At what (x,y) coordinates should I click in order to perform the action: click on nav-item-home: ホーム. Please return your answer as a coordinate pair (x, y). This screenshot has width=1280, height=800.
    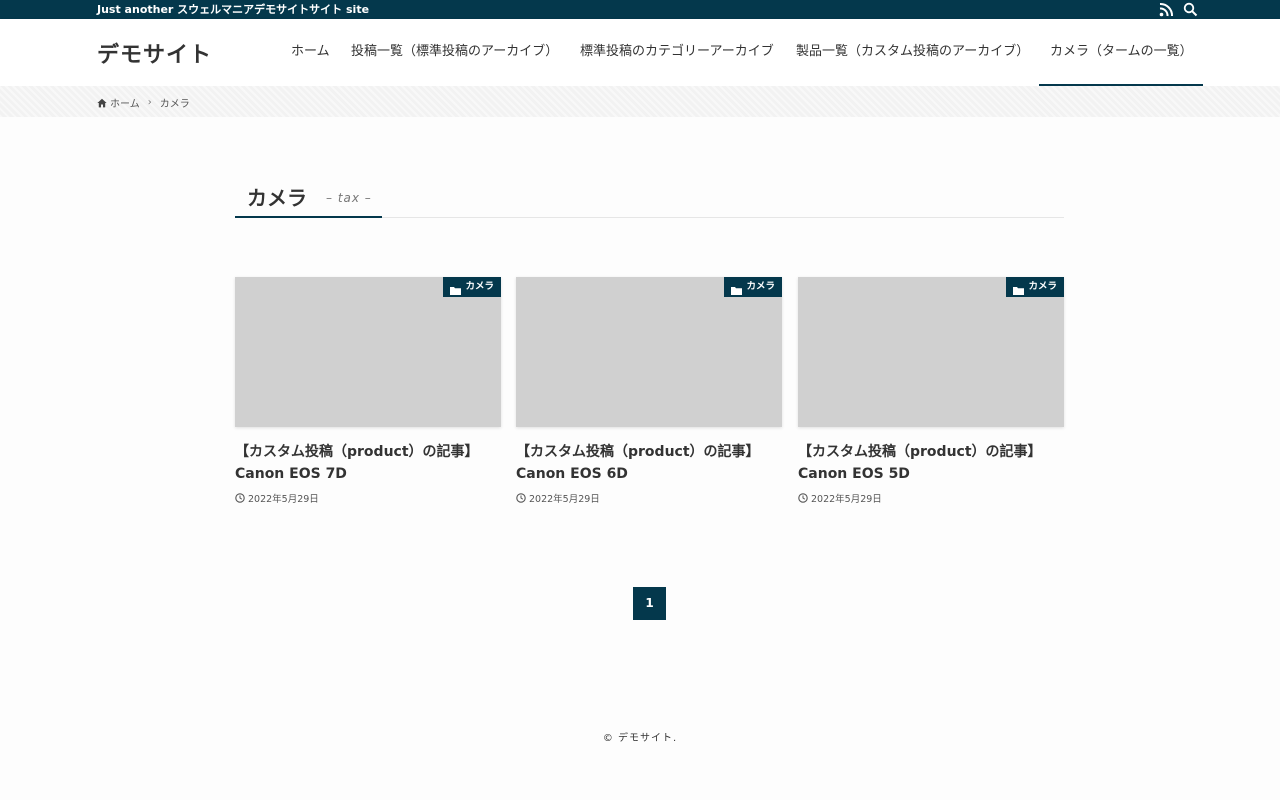
    Looking at the image, I should click on (310, 52).